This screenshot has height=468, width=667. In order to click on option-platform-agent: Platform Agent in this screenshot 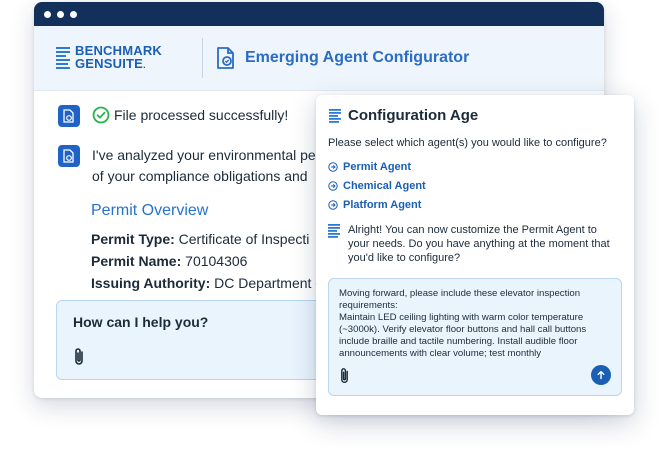, I will do `click(377, 204)`.